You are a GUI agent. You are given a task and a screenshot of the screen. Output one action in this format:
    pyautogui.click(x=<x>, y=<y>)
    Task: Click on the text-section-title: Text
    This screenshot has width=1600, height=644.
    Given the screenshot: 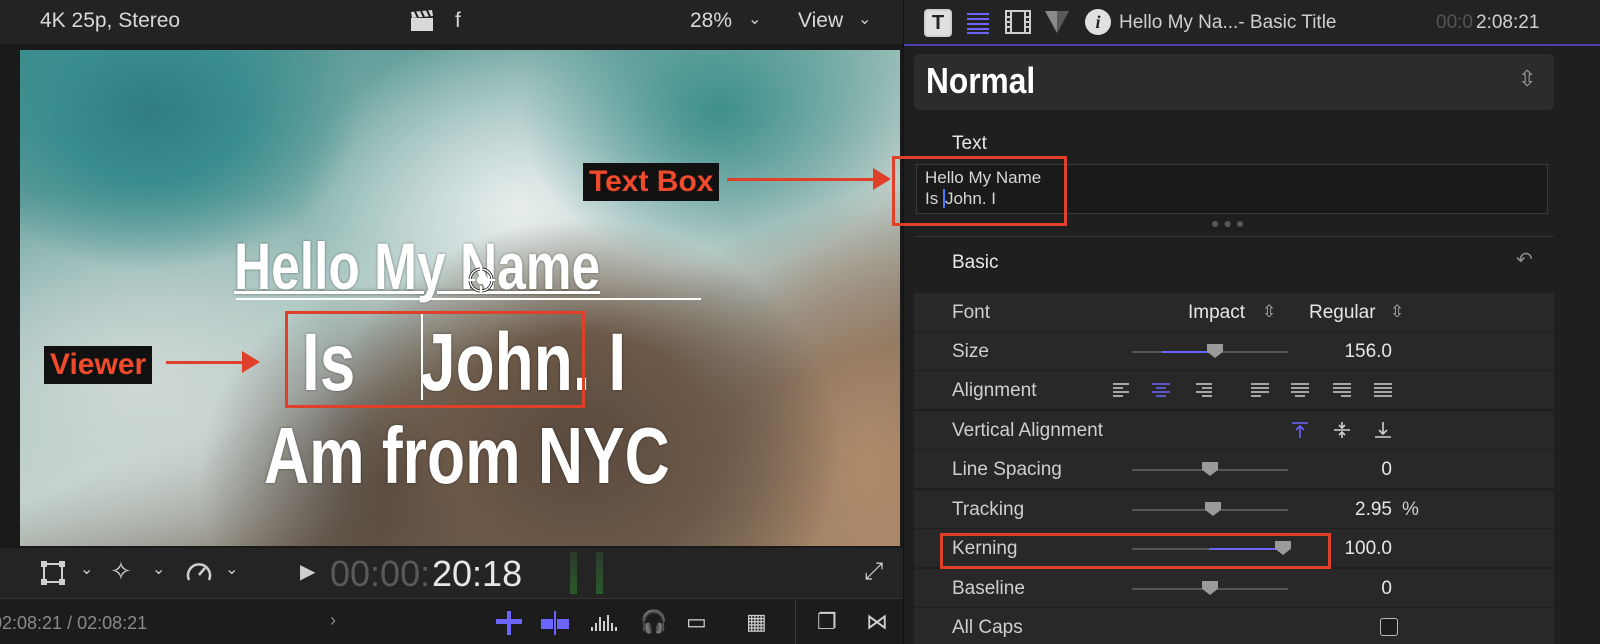 What is the action you would take?
    pyautogui.click(x=969, y=143)
    